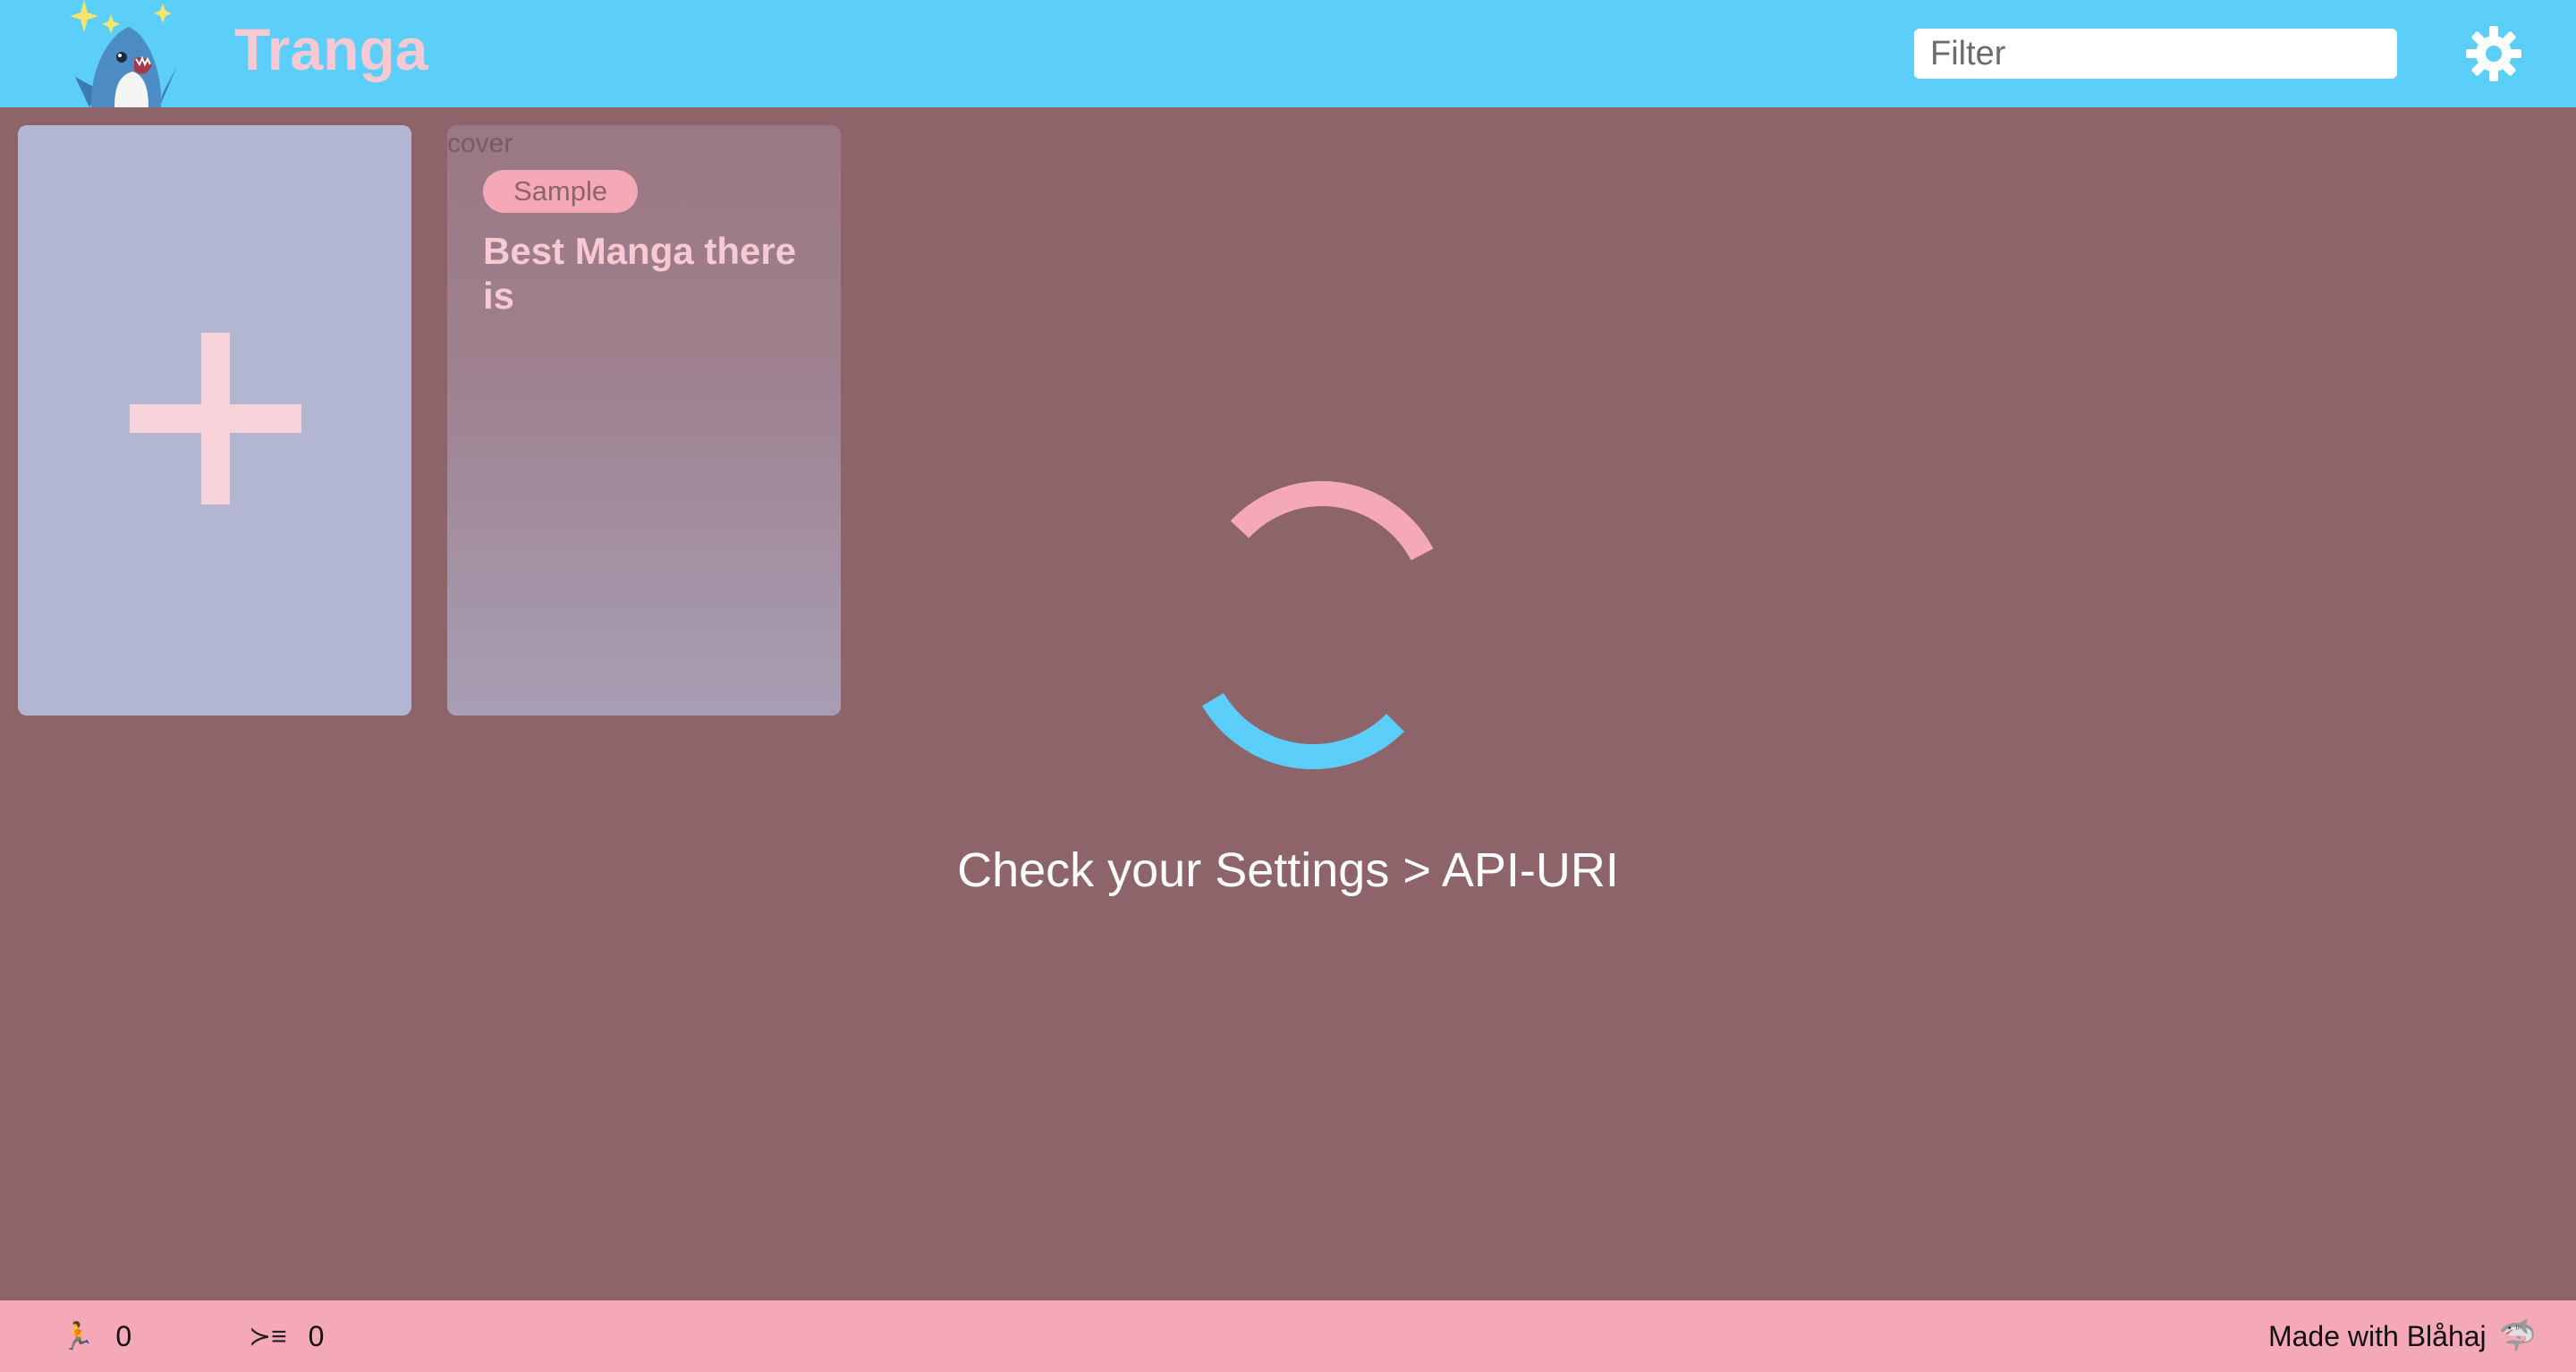 This screenshot has height=1372, width=2576. I want to click on loading-spinner, so click(1315, 622).